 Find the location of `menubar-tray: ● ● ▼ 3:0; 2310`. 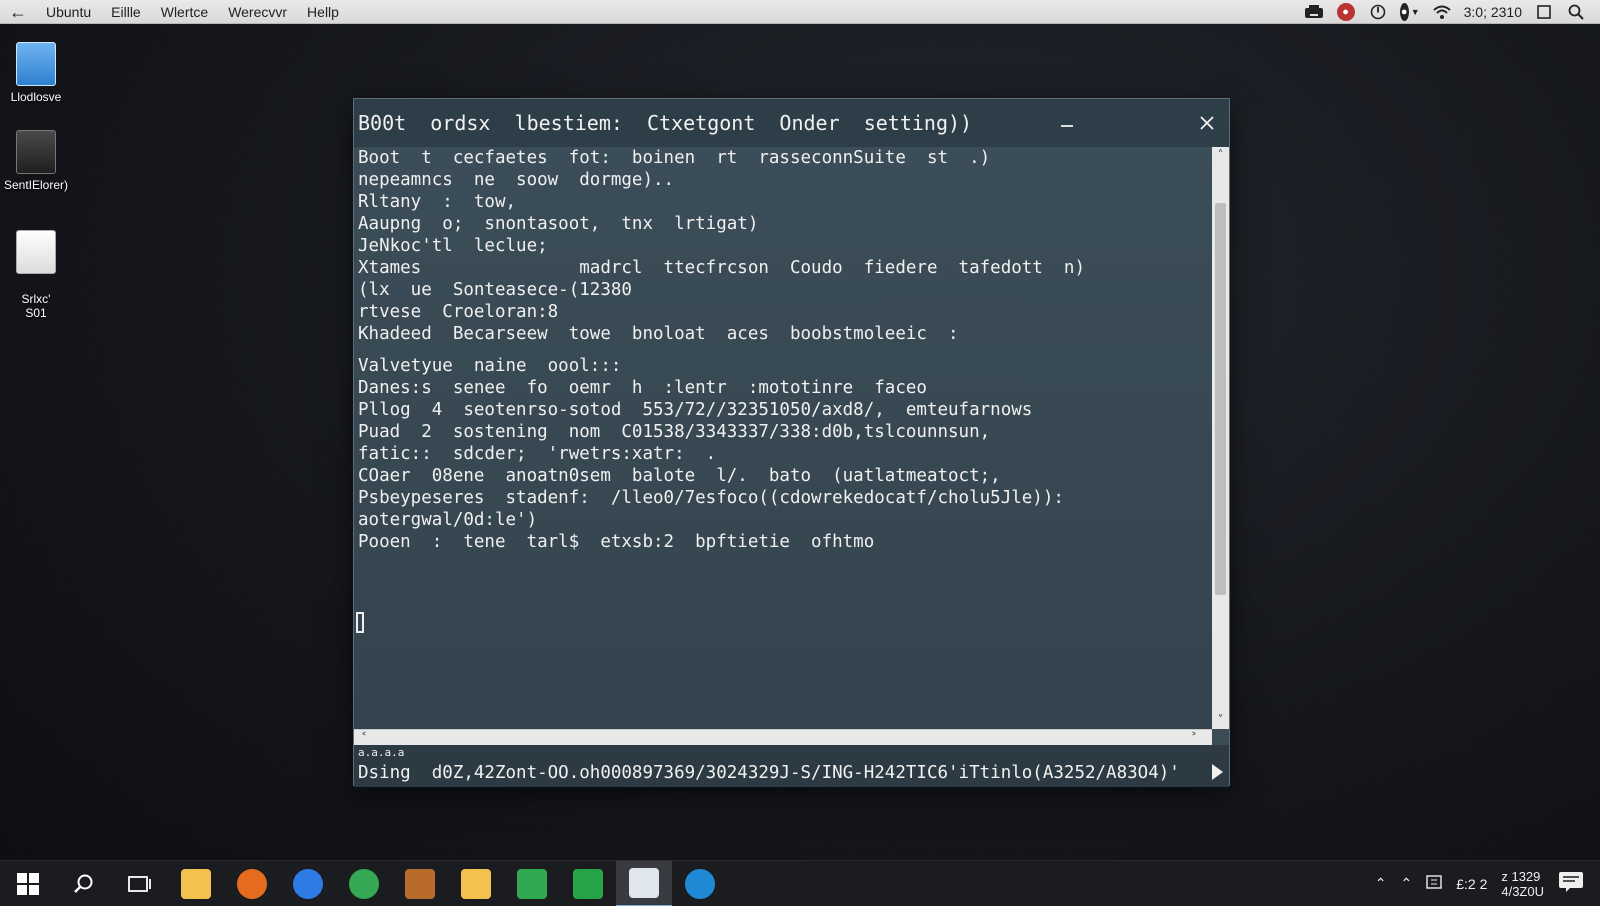

menubar-tray: ● ● ▼ 3:0; 2310 is located at coordinates (1452, 12).